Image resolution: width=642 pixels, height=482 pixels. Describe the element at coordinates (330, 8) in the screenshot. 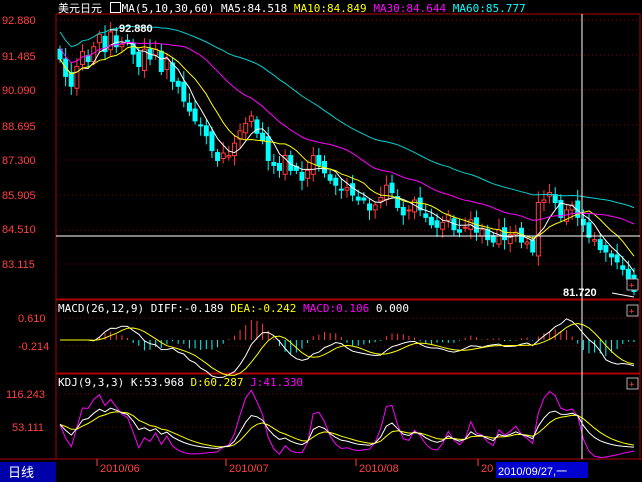

I see `ma10-value: MA10:84.849` at that location.